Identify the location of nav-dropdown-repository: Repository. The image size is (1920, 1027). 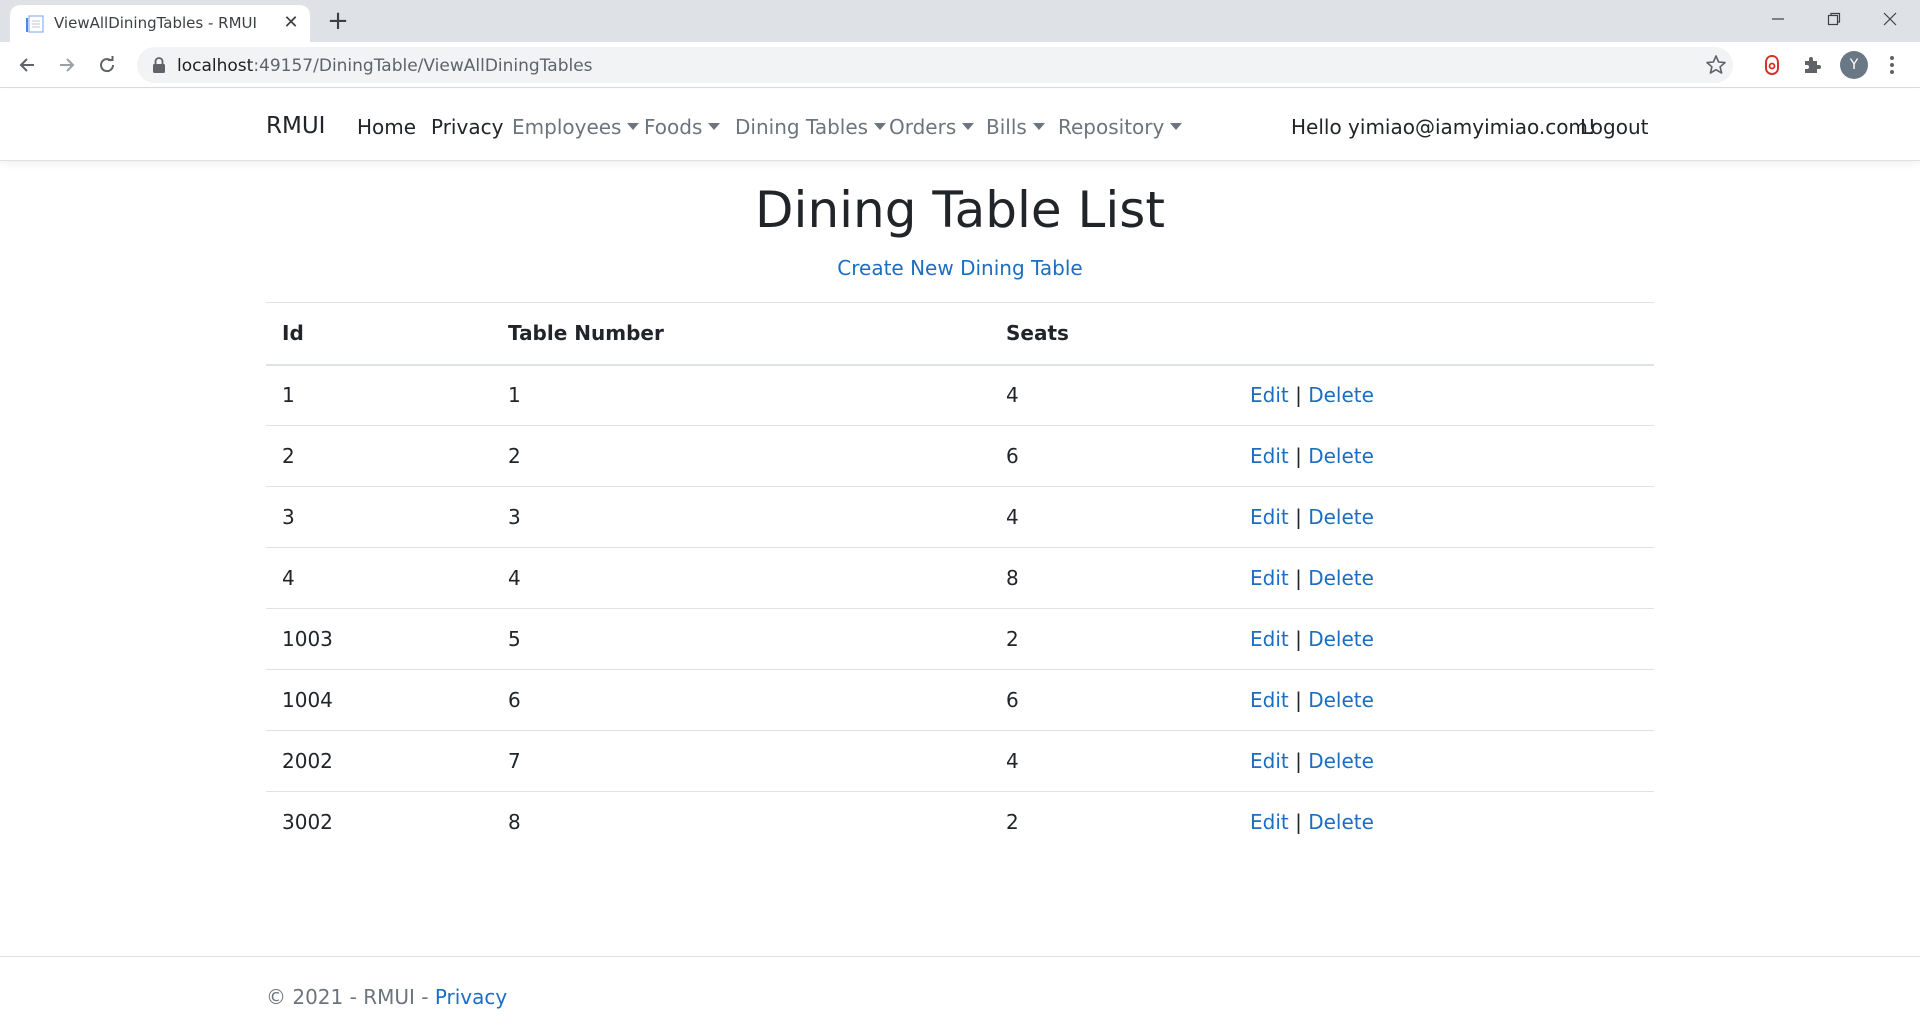
(1120, 127).